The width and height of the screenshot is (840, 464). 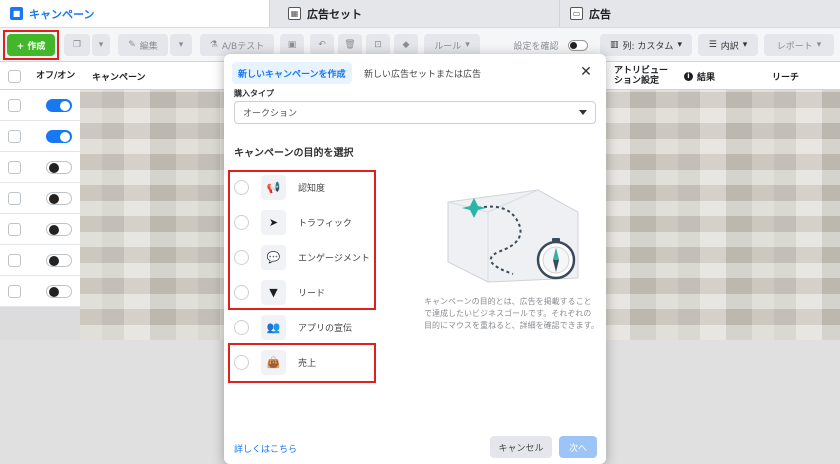 What do you see at coordinates (521, 447) in the screenshot?
I see `cancel-button: キャンセル` at bounding box center [521, 447].